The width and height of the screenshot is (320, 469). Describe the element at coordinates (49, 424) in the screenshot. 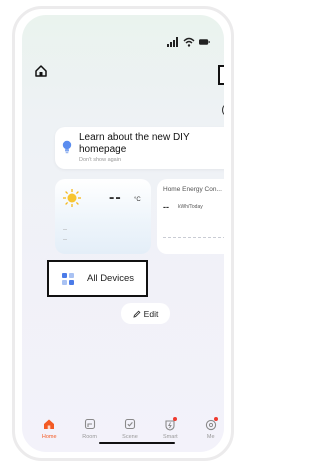

I see `home-filled-icon` at that location.